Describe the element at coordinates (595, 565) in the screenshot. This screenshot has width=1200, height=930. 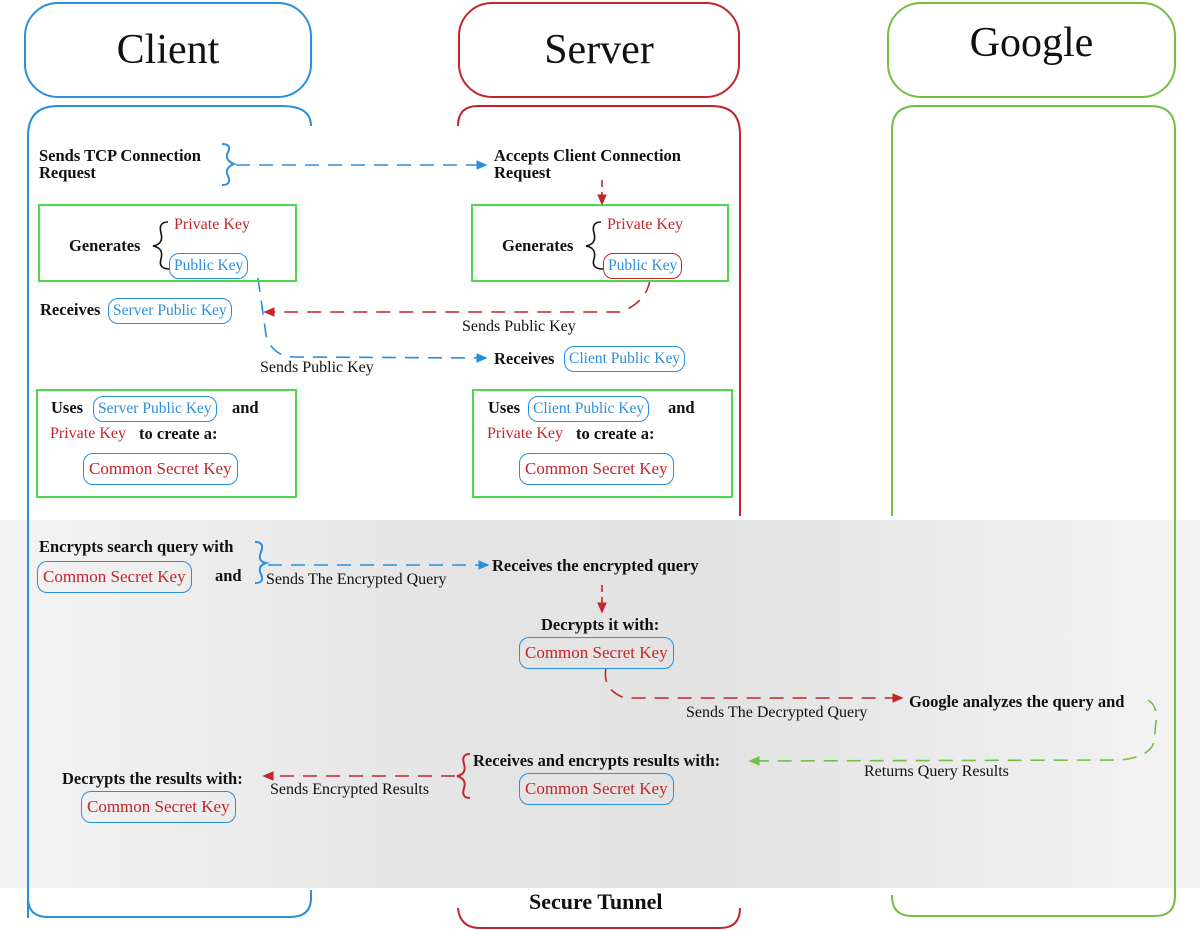
I see `server-receives-encrypted-query-label: Receives the encrypted query` at that location.